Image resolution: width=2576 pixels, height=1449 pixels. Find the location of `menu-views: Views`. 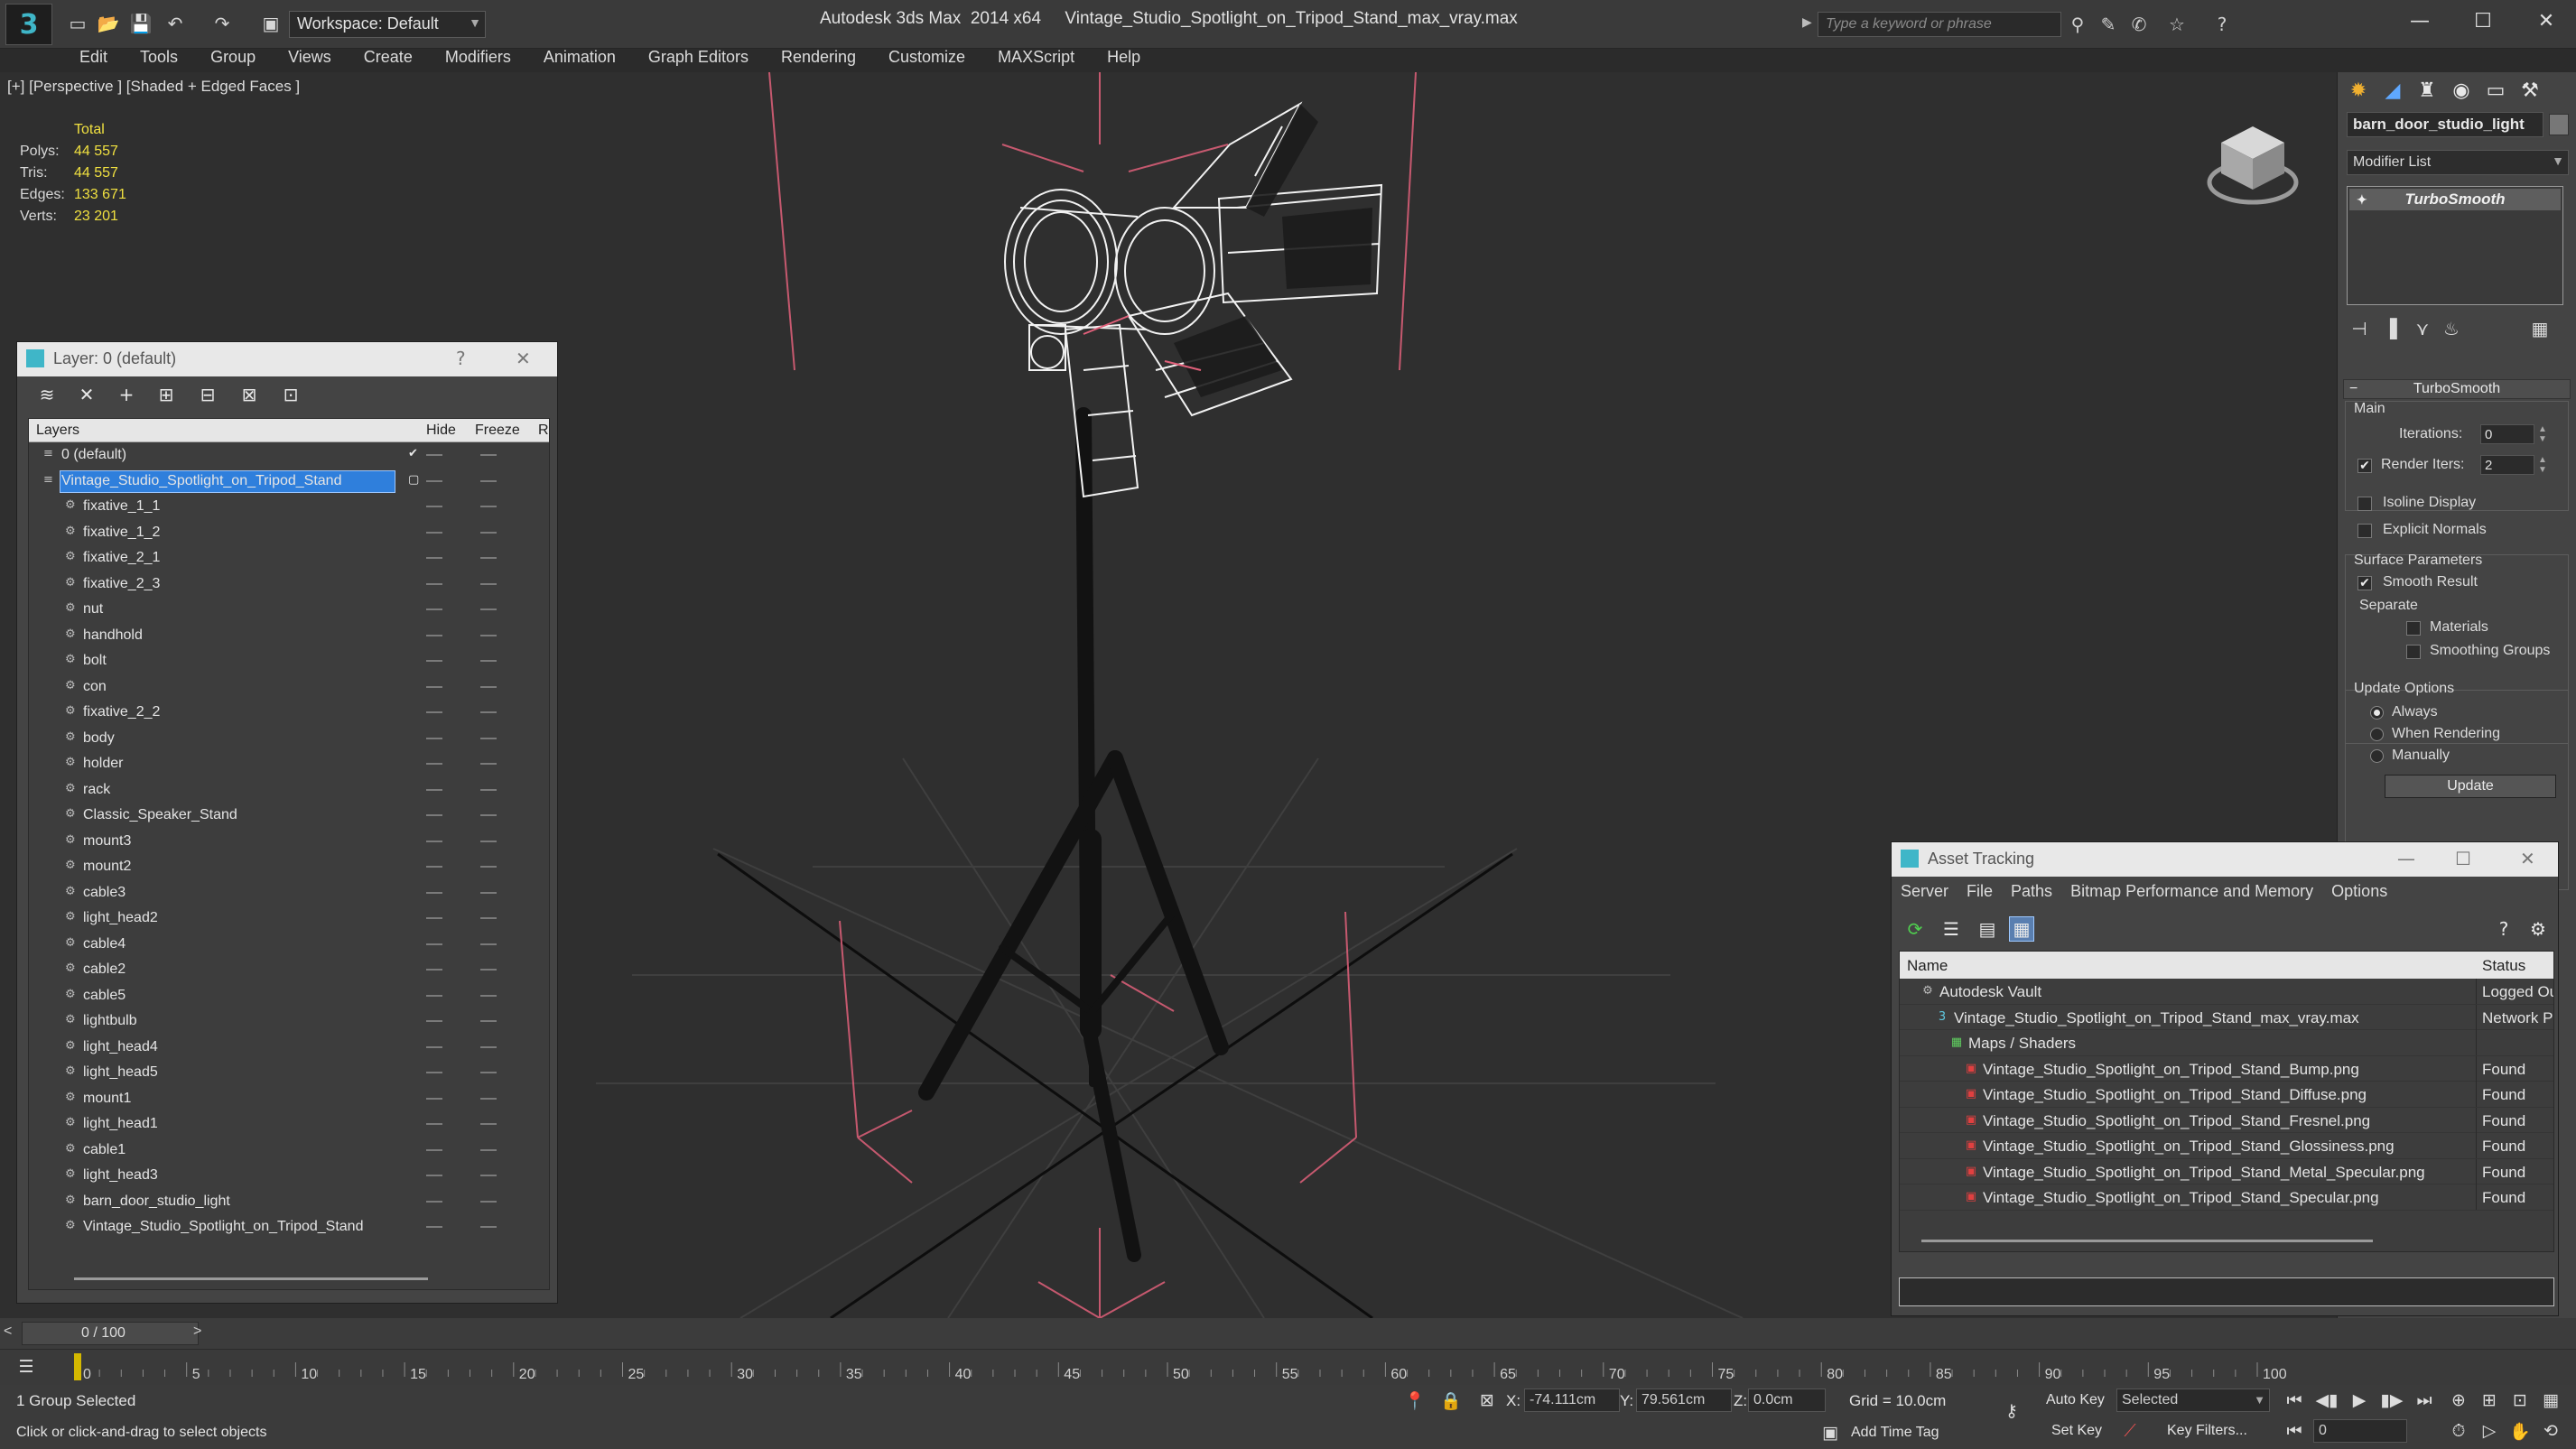

menu-views: Views is located at coordinates (310, 57).